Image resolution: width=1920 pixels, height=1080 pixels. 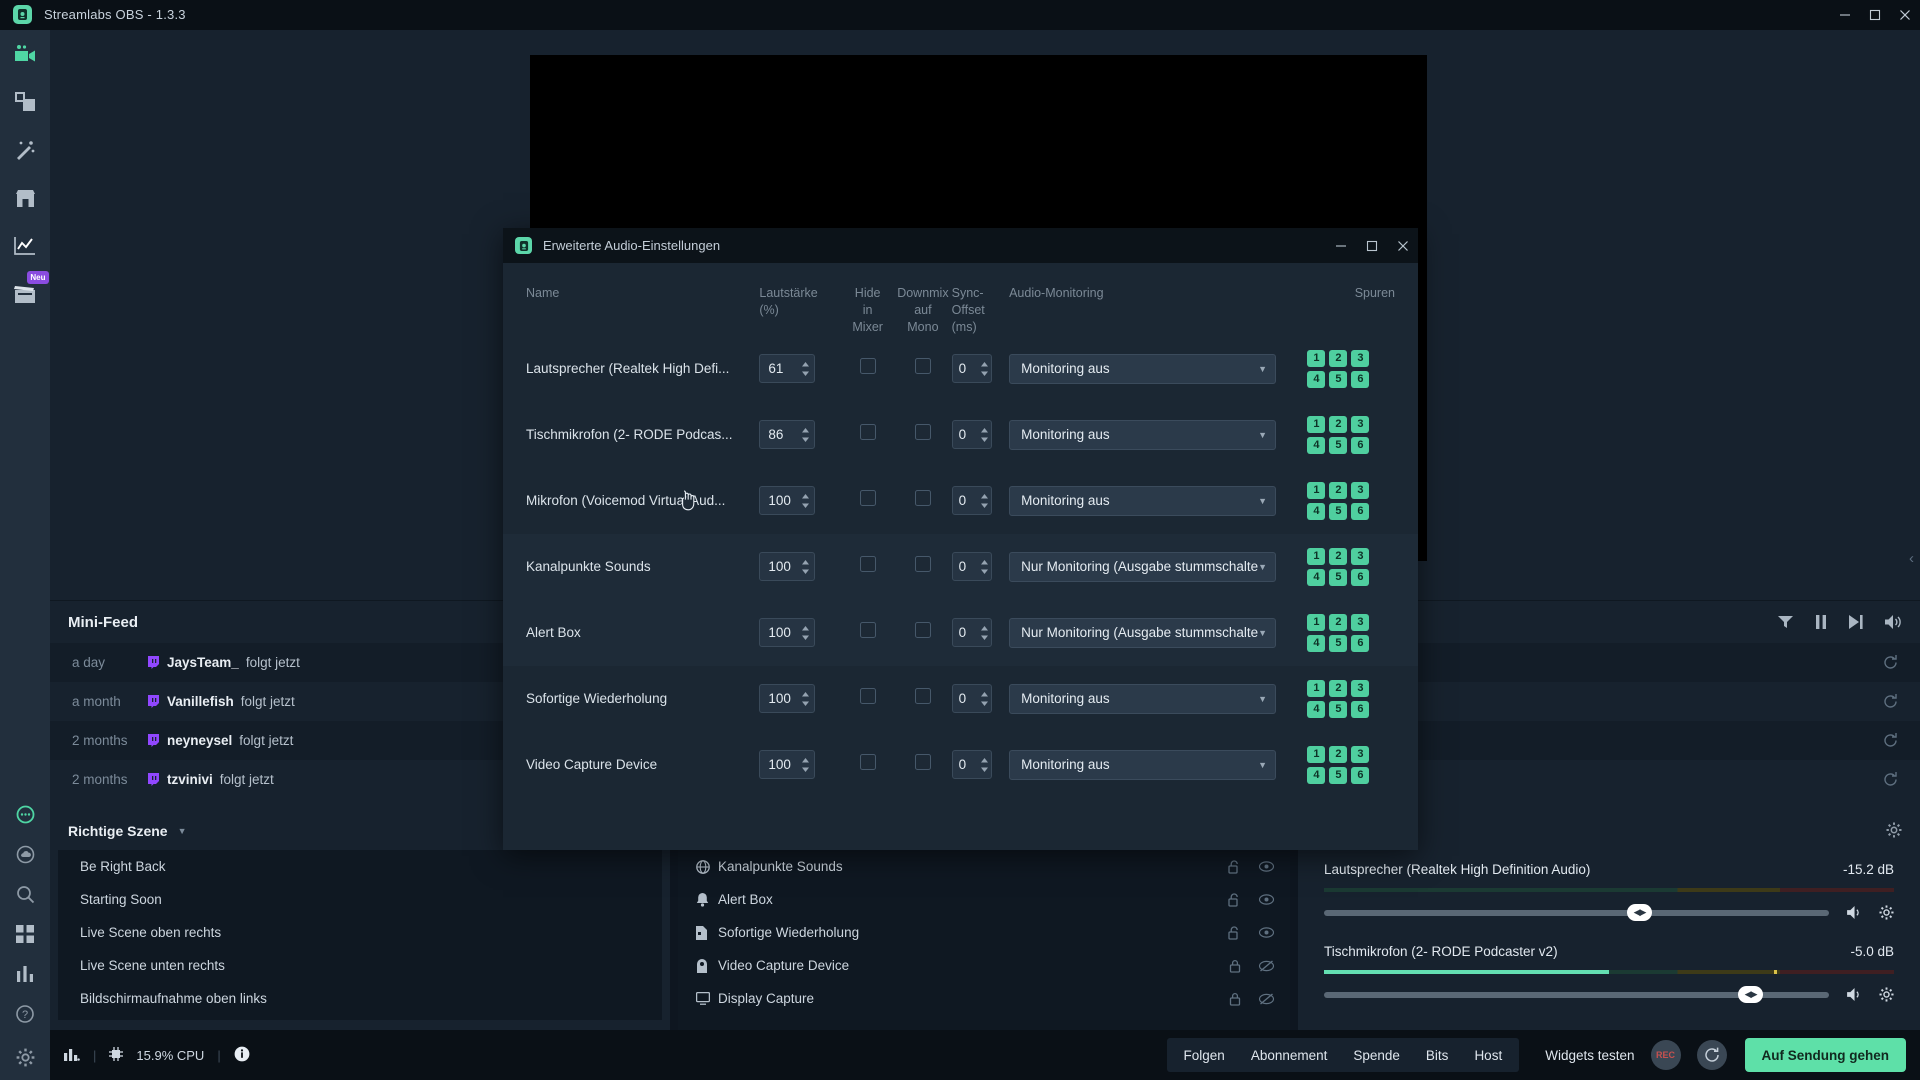 What do you see at coordinates (360, 965) in the screenshot?
I see `list-item: Live Scene unten rechts` at bounding box center [360, 965].